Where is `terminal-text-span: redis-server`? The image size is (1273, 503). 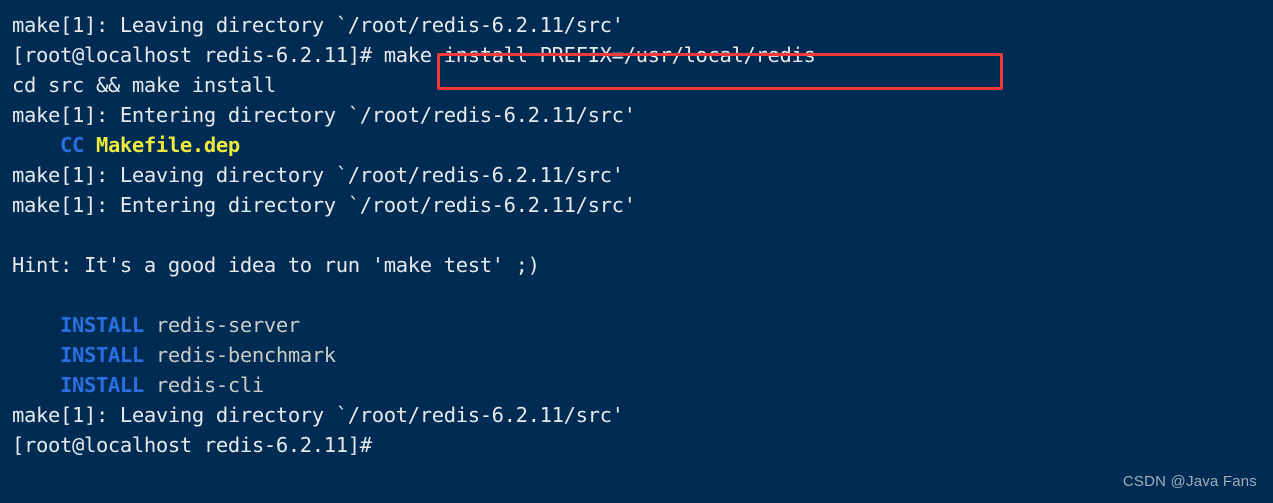
terminal-text-span: redis-server is located at coordinates (227, 325).